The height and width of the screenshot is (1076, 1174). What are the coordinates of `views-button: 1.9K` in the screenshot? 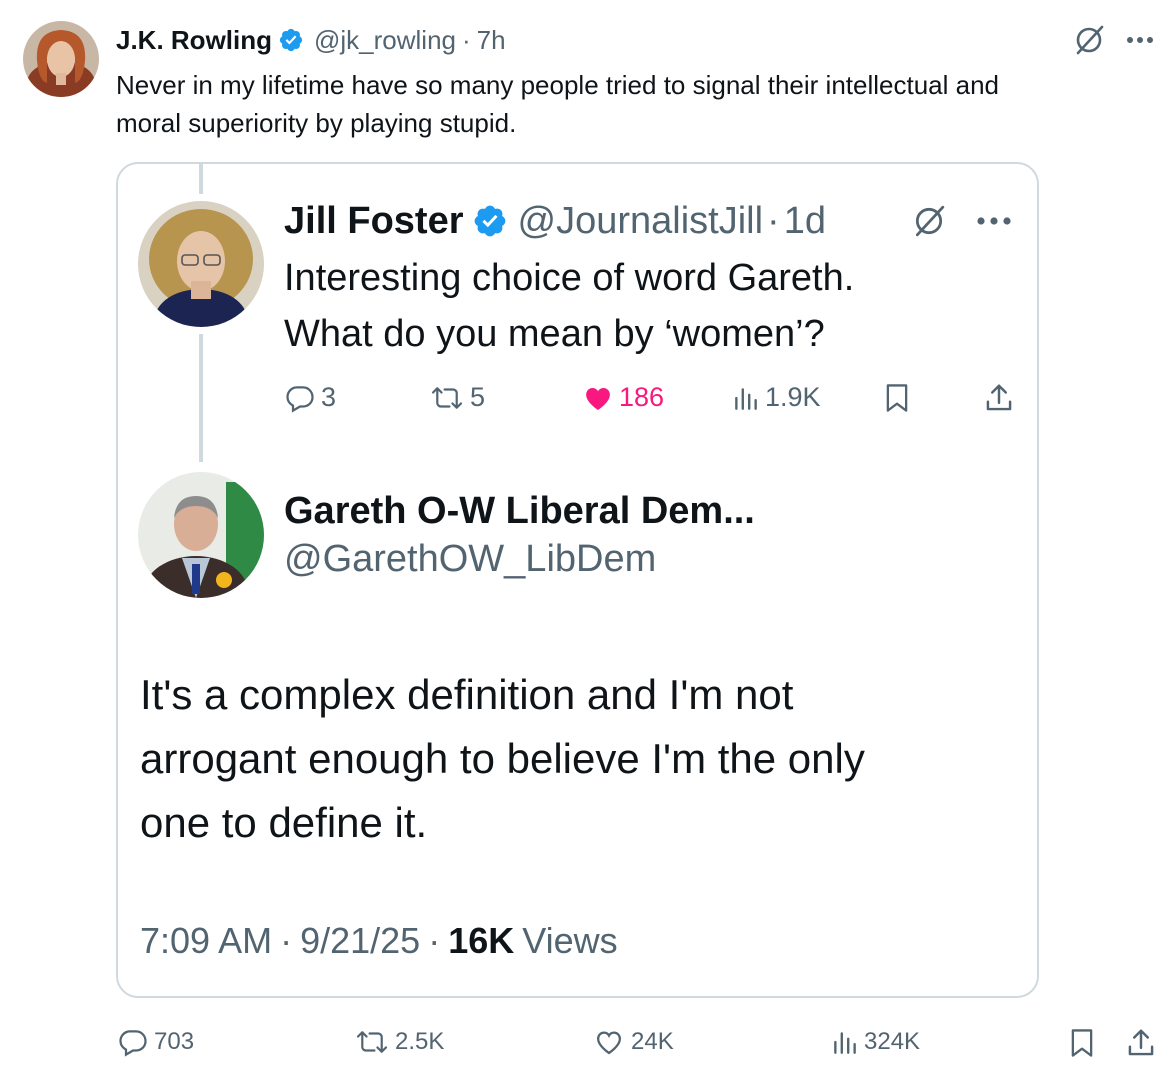 It's located at (777, 397).